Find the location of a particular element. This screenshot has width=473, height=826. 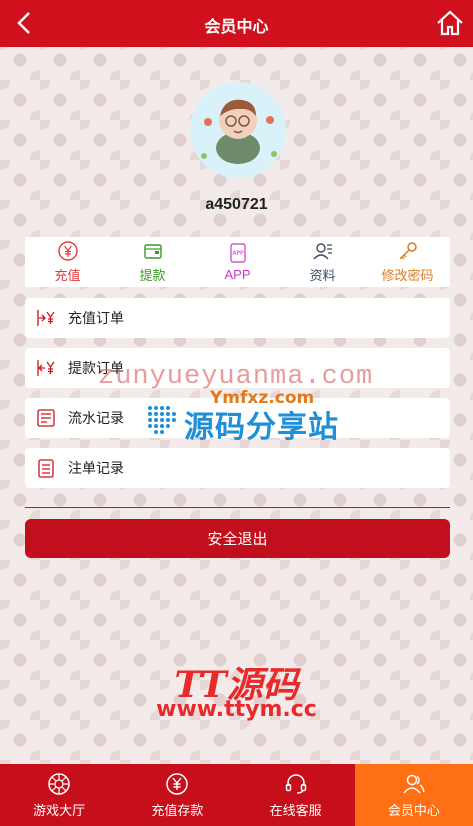

tab-game-lobby: 游戏大厅 is located at coordinates (59, 795).